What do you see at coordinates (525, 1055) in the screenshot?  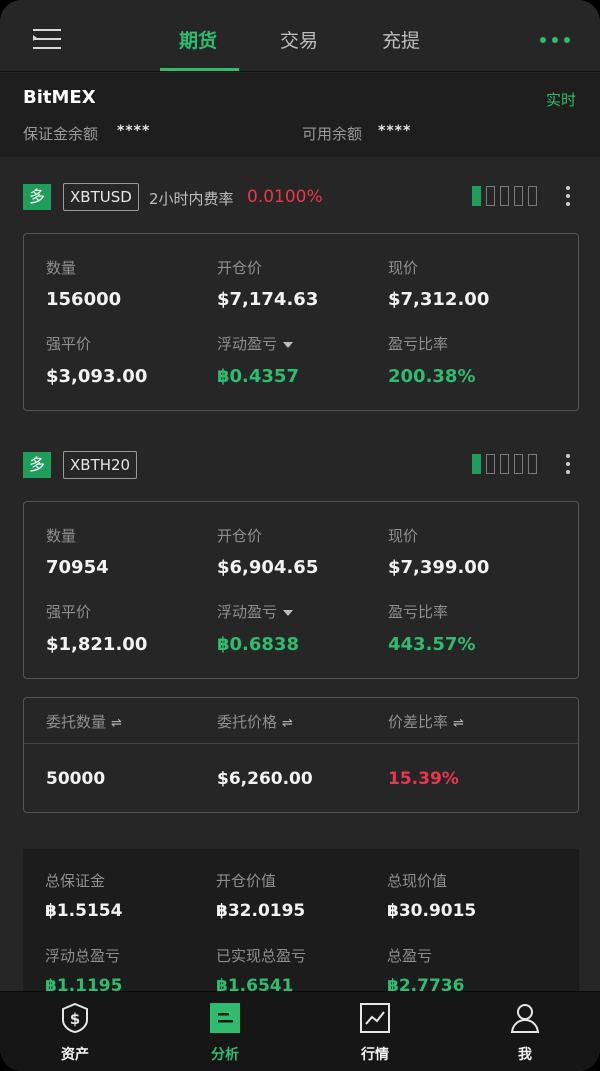 I see `bottom-nav-label: 我` at bounding box center [525, 1055].